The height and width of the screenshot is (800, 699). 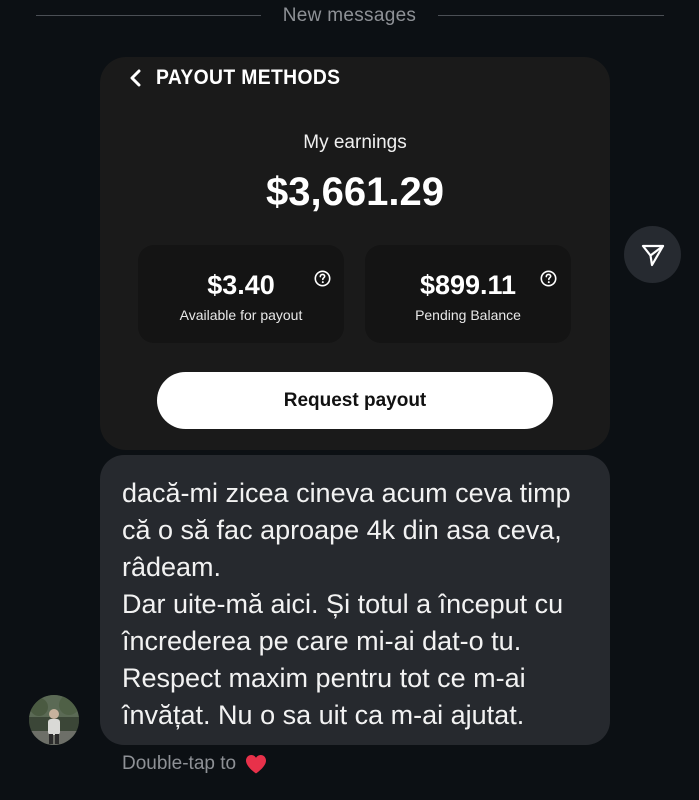 I want to click on share-button, so click(x=652, y=254).